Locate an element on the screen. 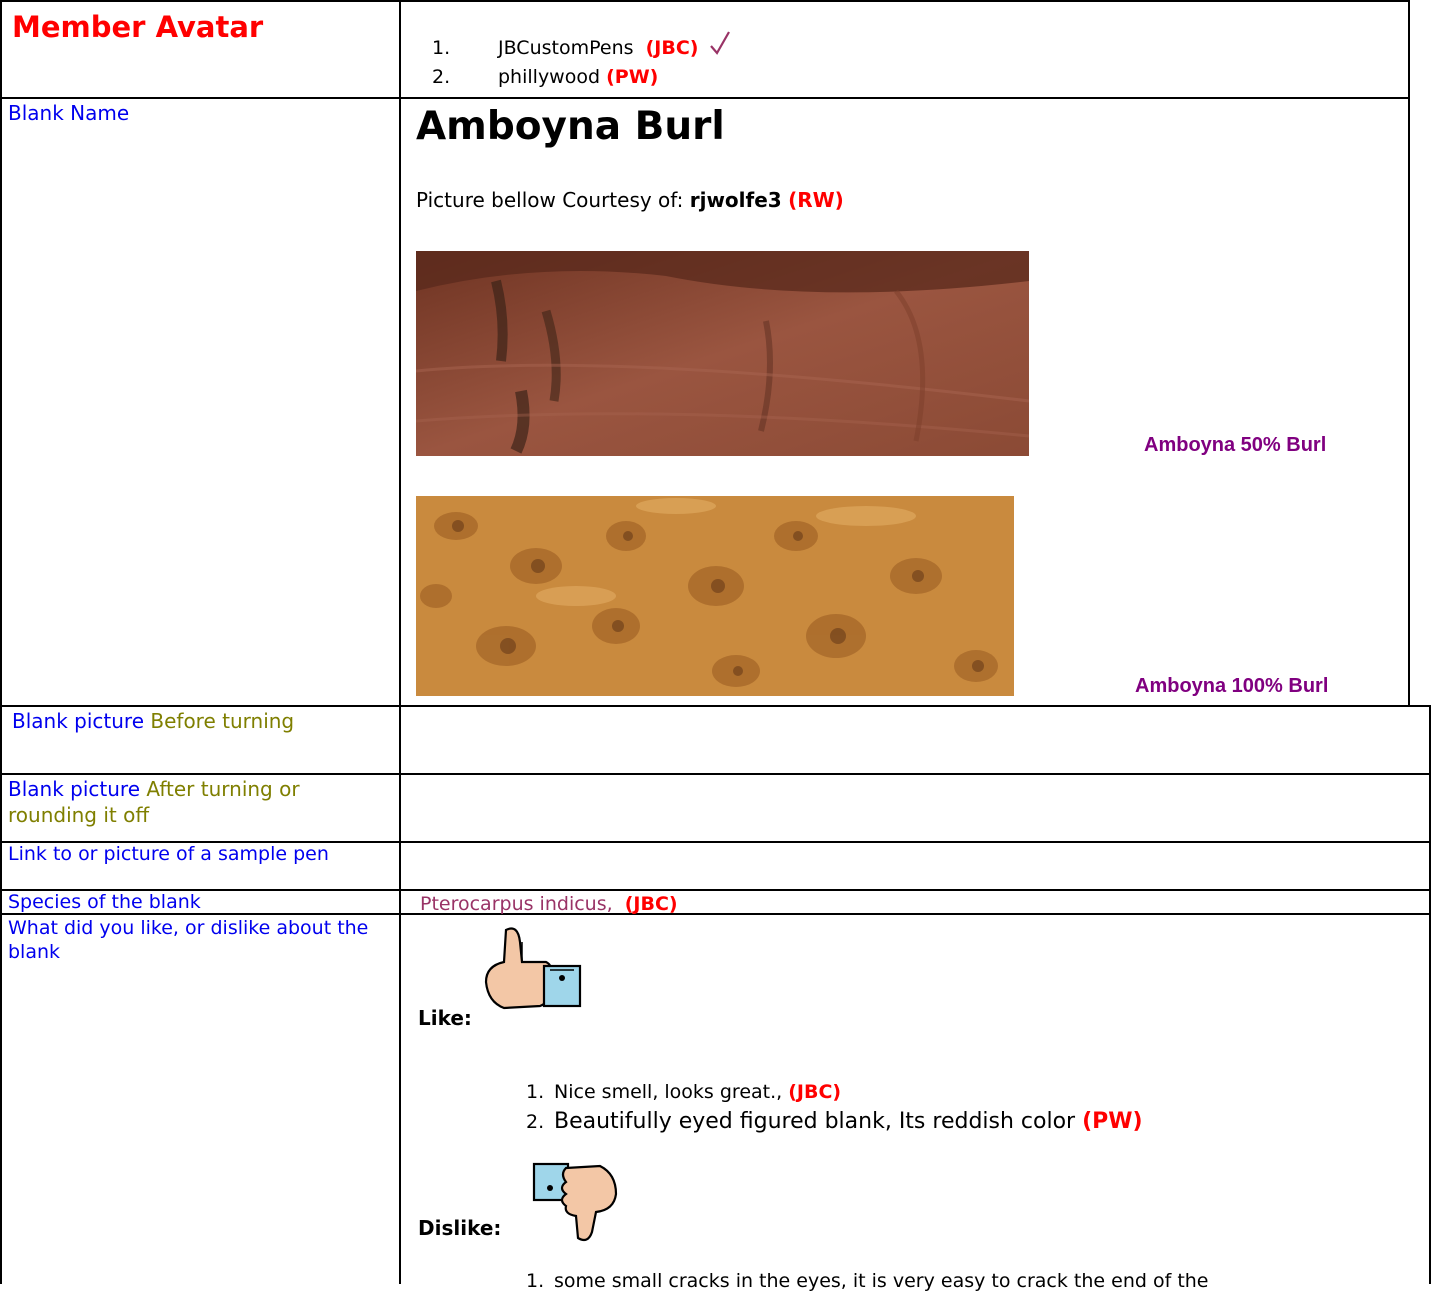  courtesy-user: rjwolfe3 is located at coordinates (735, 200).